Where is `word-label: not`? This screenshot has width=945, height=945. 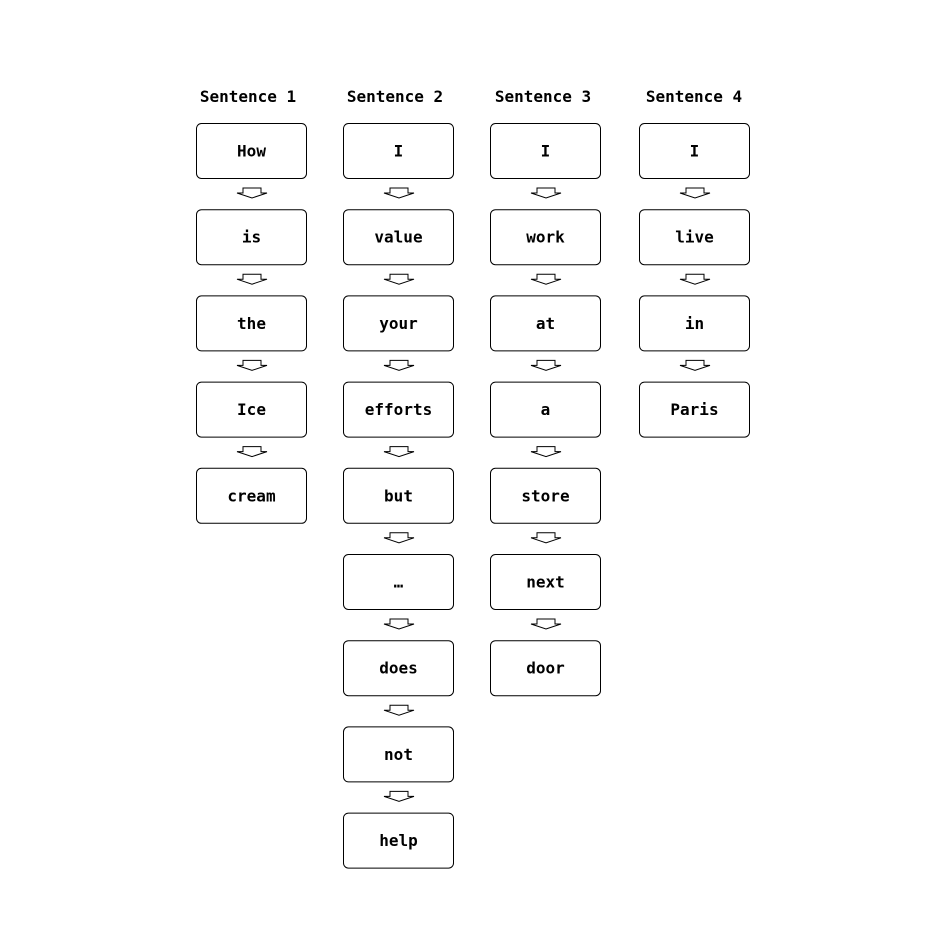
word-label: not is located at coordinates (398, 754).